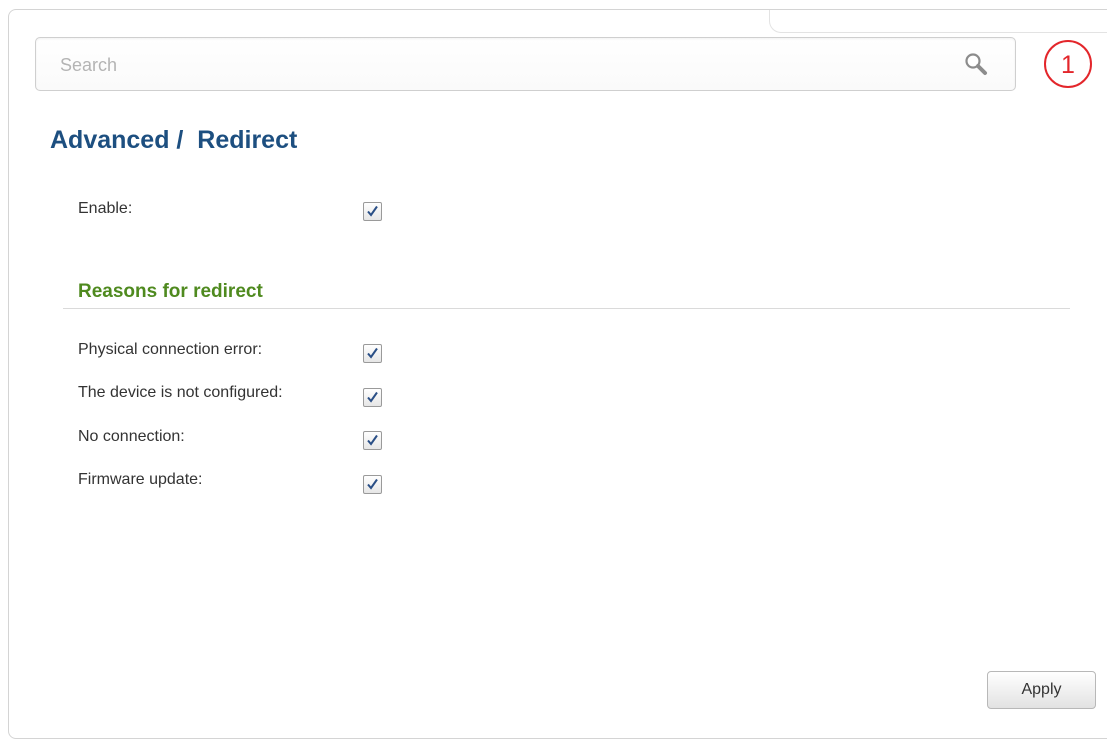 The width and height of the screenshot is (1107, 739). I want to click on notification-count: 1, so click(1068, 65).